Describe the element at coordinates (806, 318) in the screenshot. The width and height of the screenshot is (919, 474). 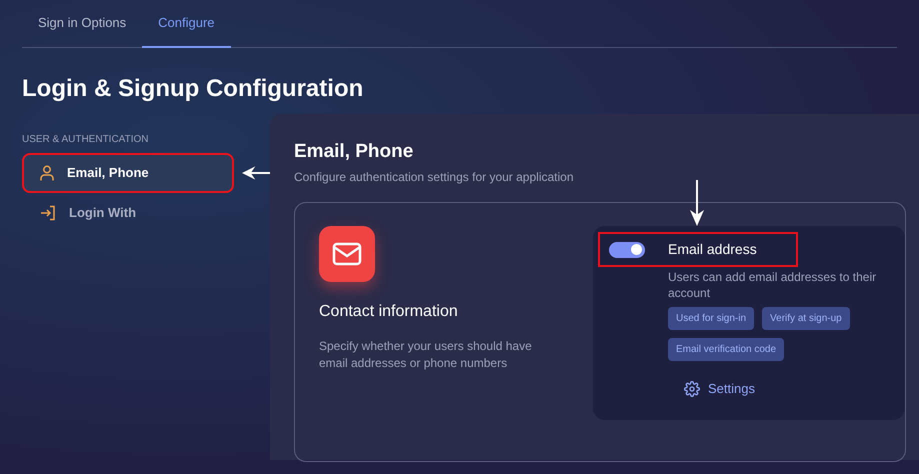
I see `tag: Verify at sign-up` at that location.